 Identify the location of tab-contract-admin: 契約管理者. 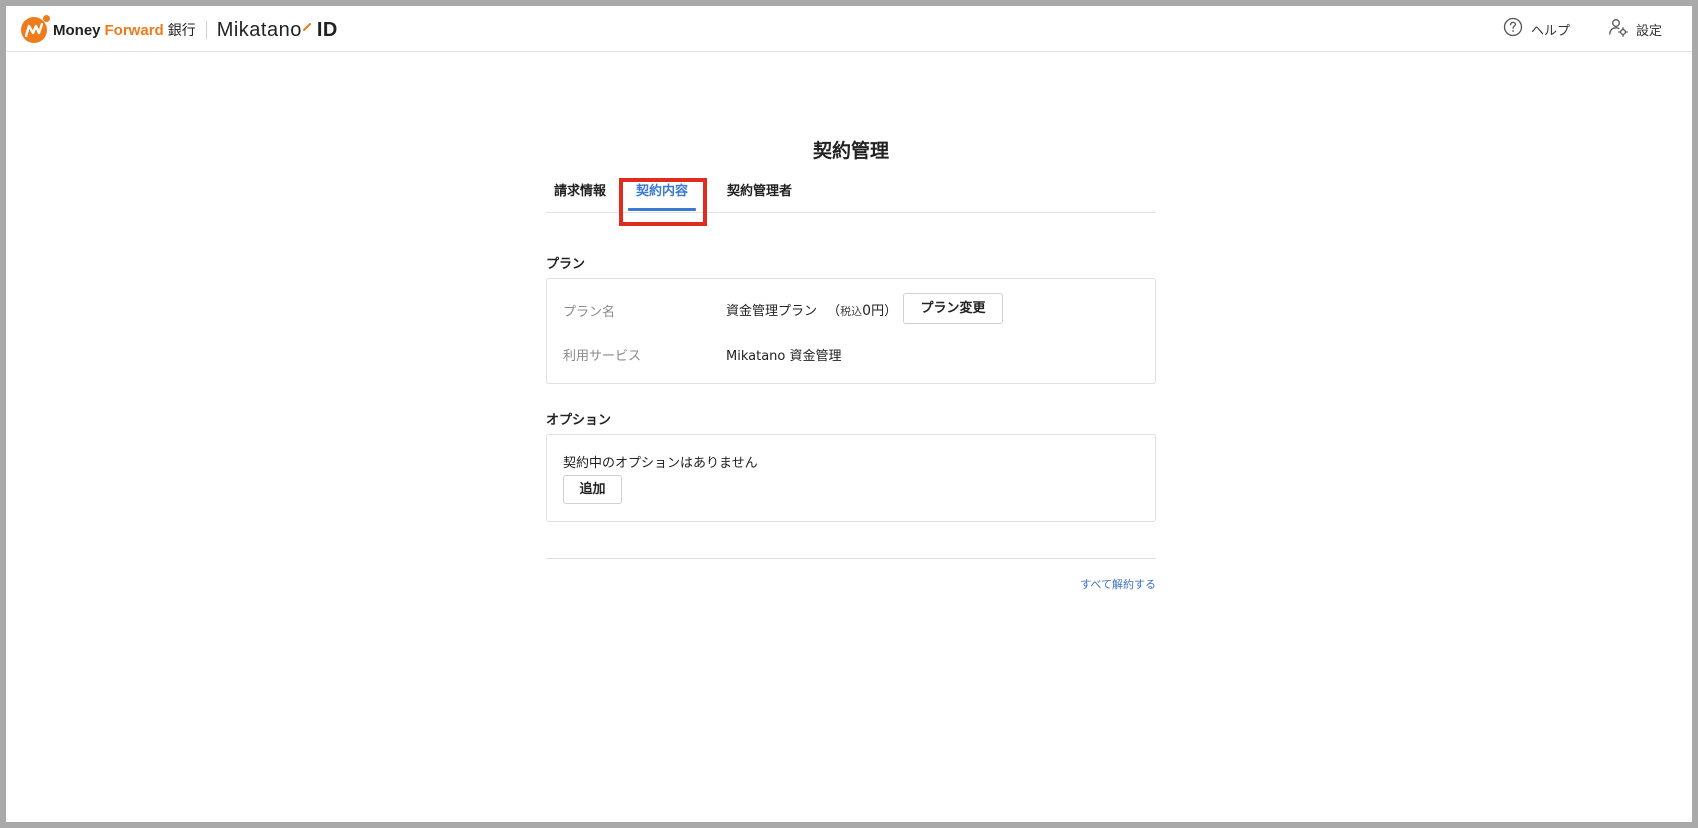
(759, 195).